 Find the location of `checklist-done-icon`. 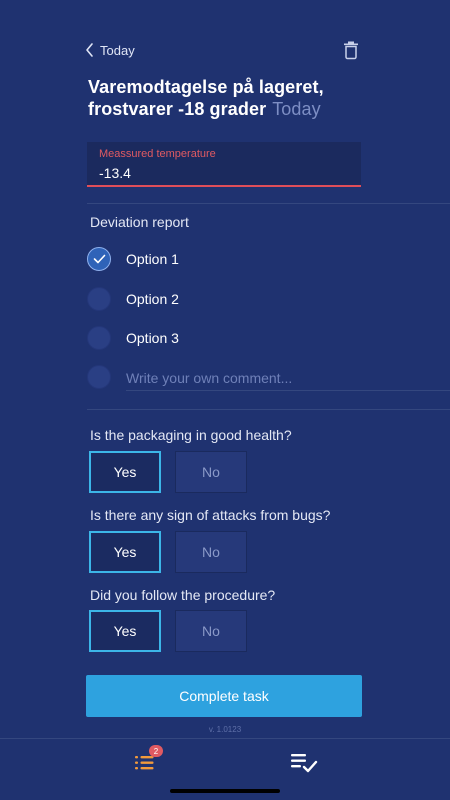

checklist-done-icon is located at coordinates (304, 763).